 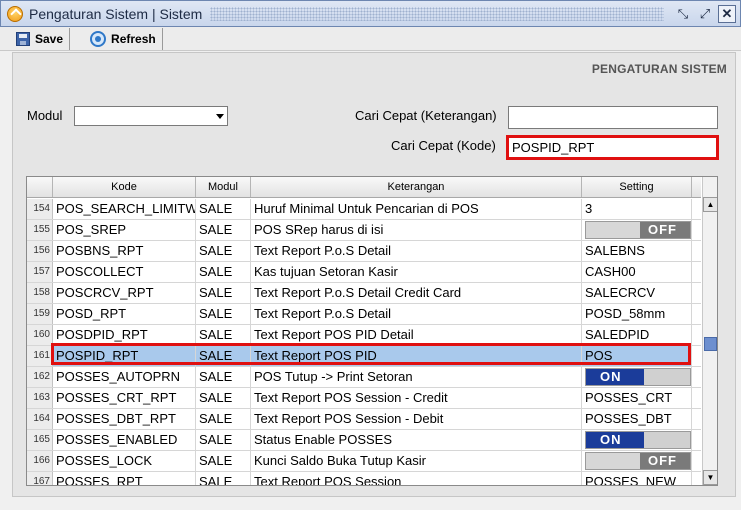 I want to click on cari-keterangan-input, so click(x=613, y=117).